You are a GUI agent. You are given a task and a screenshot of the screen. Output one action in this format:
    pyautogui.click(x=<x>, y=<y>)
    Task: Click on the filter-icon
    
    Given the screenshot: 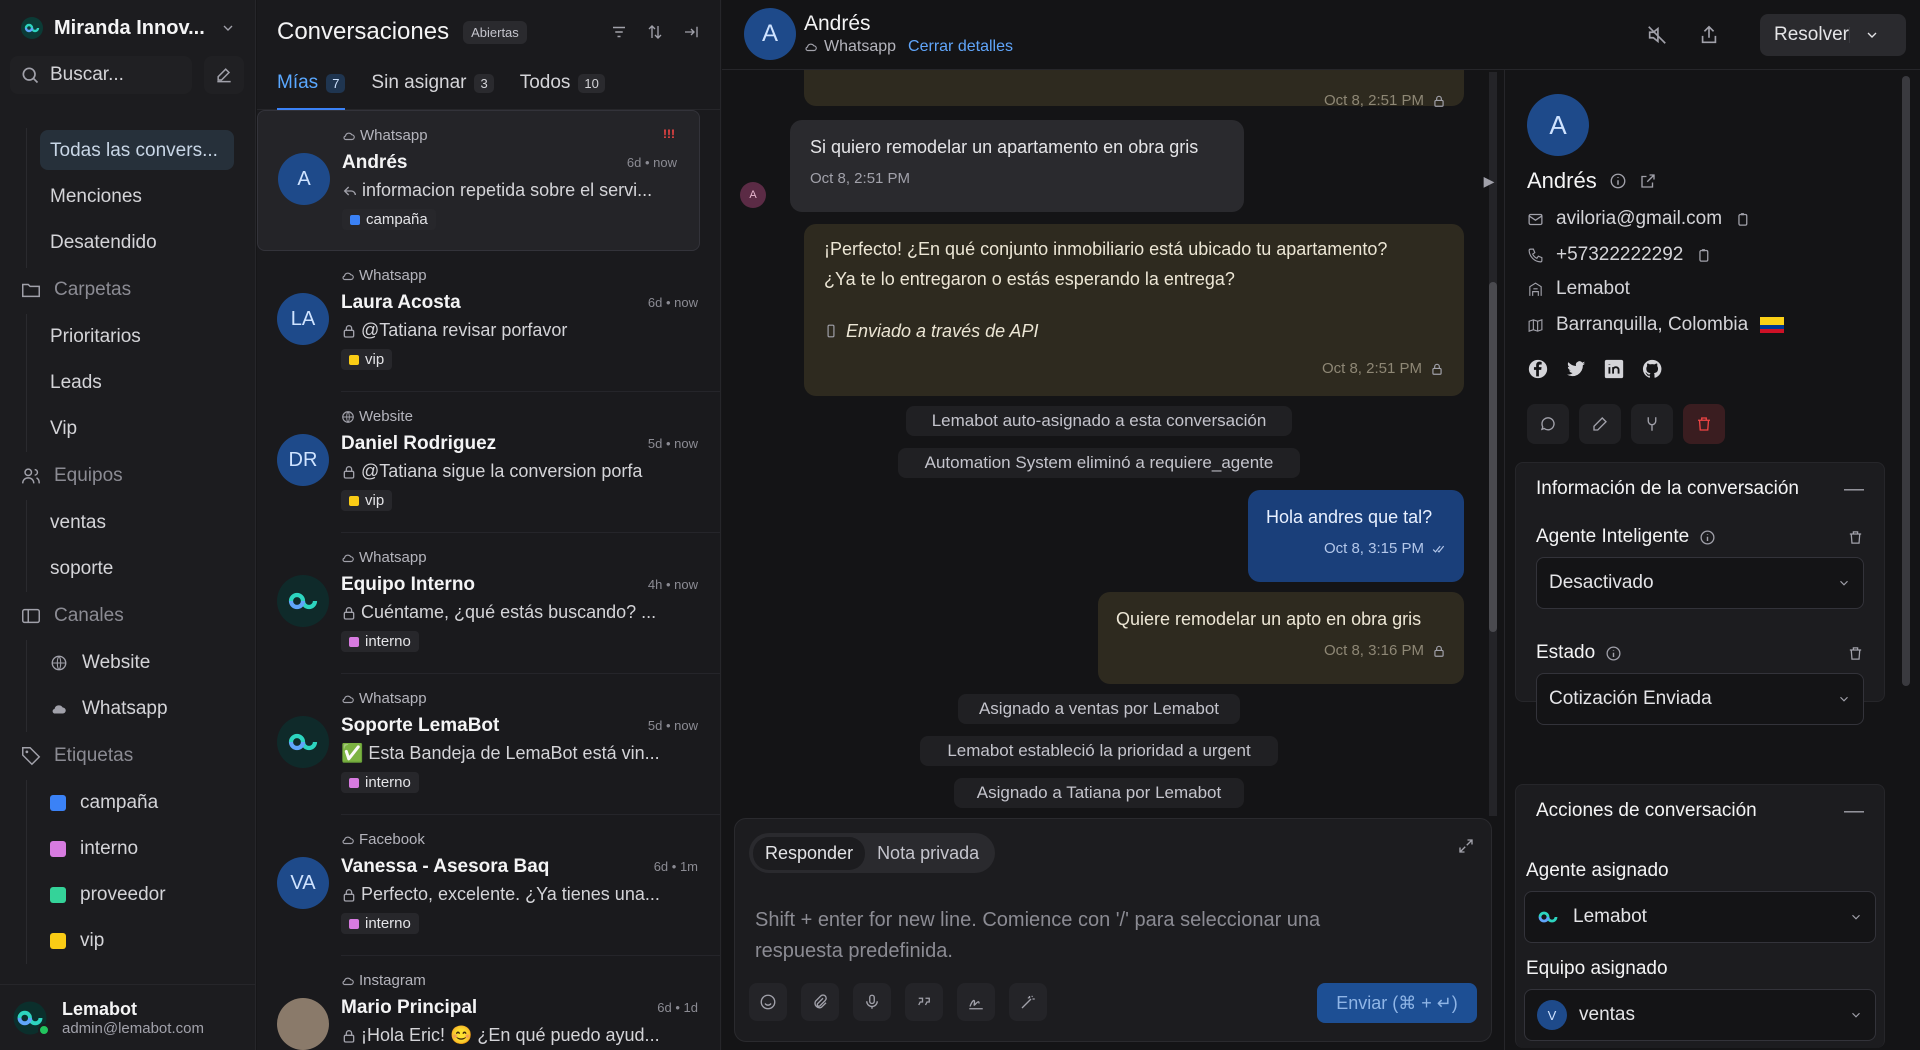 What is the action you would take?
    pyautogui.click(x=619, y=32)
    